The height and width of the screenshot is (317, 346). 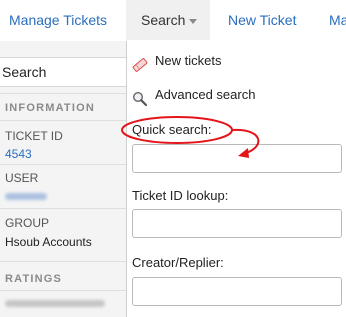 I want to click on magnifier-icon, so click(x=140, y=97).